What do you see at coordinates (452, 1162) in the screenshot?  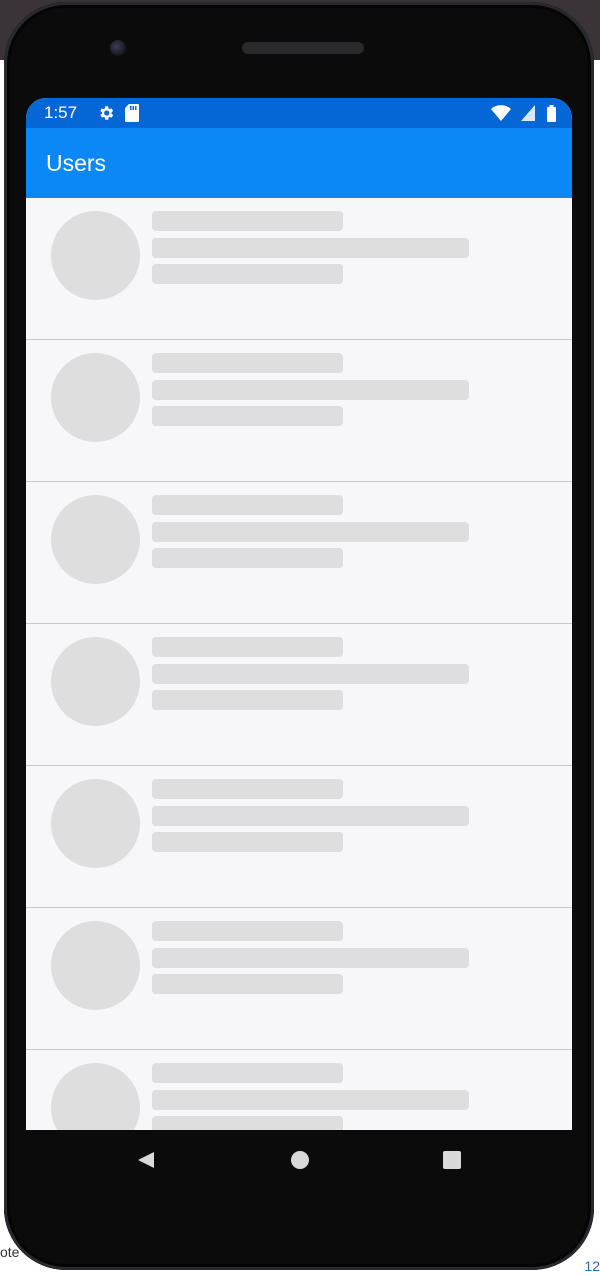 I see `recent-apps-icon` at bounding box center [452, 1162].